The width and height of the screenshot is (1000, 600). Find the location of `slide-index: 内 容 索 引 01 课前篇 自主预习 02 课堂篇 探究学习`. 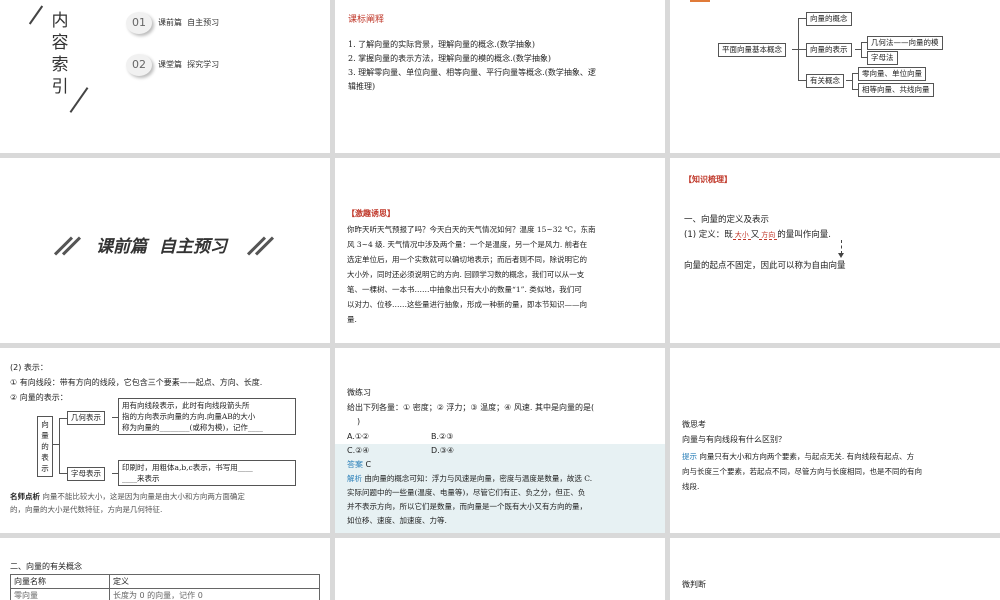

slide-index: 内 容 索 引 01 课前篇 自主预习 02 课堂篇 探究学习 is located at coordinates (165, 76).